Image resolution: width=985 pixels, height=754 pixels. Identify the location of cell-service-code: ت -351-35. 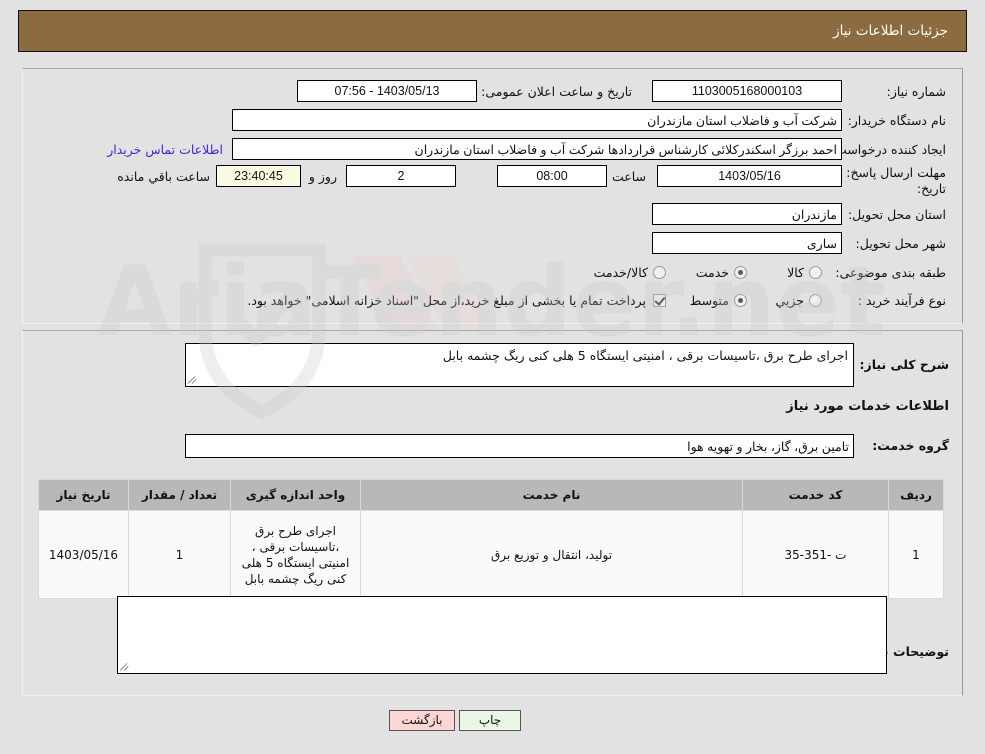
(815, 554).